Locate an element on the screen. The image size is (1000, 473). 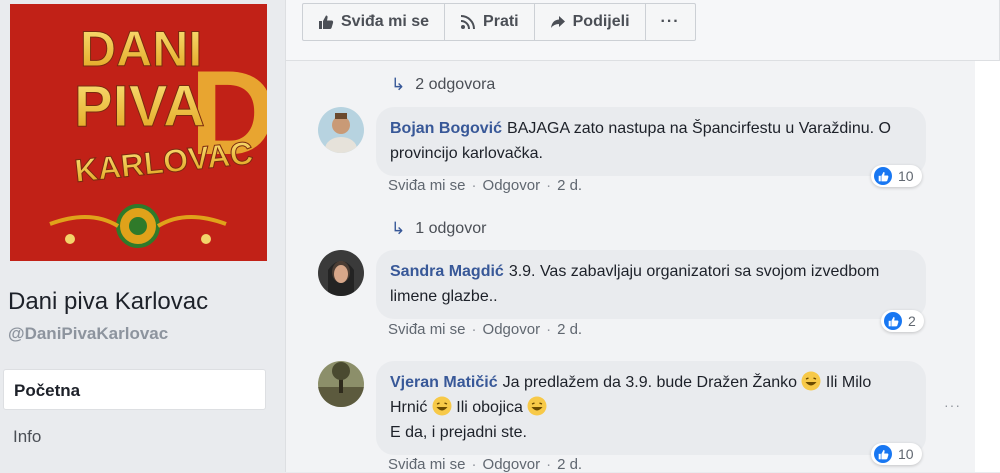
comment-author: Sandra Magdić is located at coordinates (447, 271).